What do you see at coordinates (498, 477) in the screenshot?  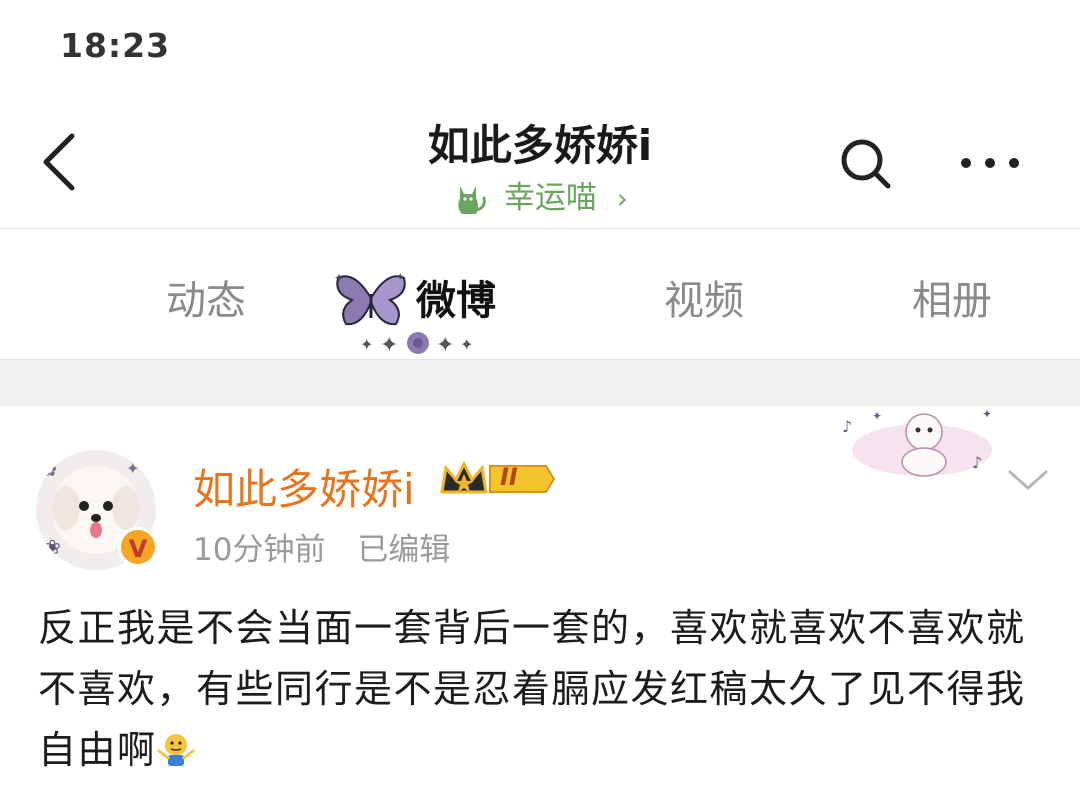 I see `member-crown-badge` at bounding box center [498, 477].